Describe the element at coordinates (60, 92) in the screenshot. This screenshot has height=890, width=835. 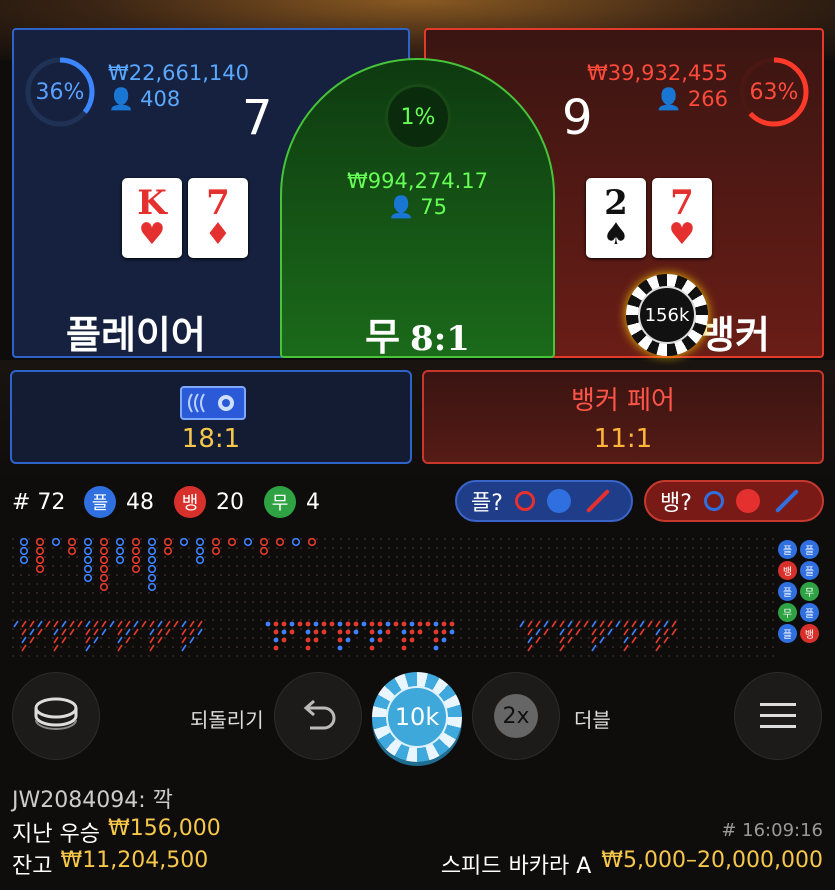
I see `player-percent-ring: 36%` at that location.